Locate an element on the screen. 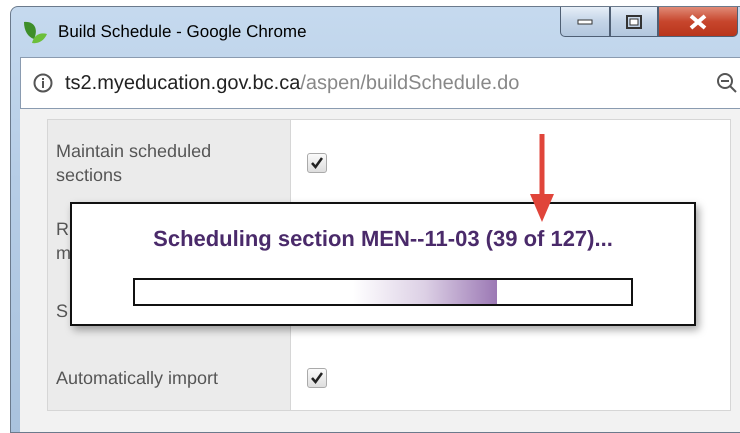 The image size is (740, 433). minimize-icon is located at coordinates (585, 21).